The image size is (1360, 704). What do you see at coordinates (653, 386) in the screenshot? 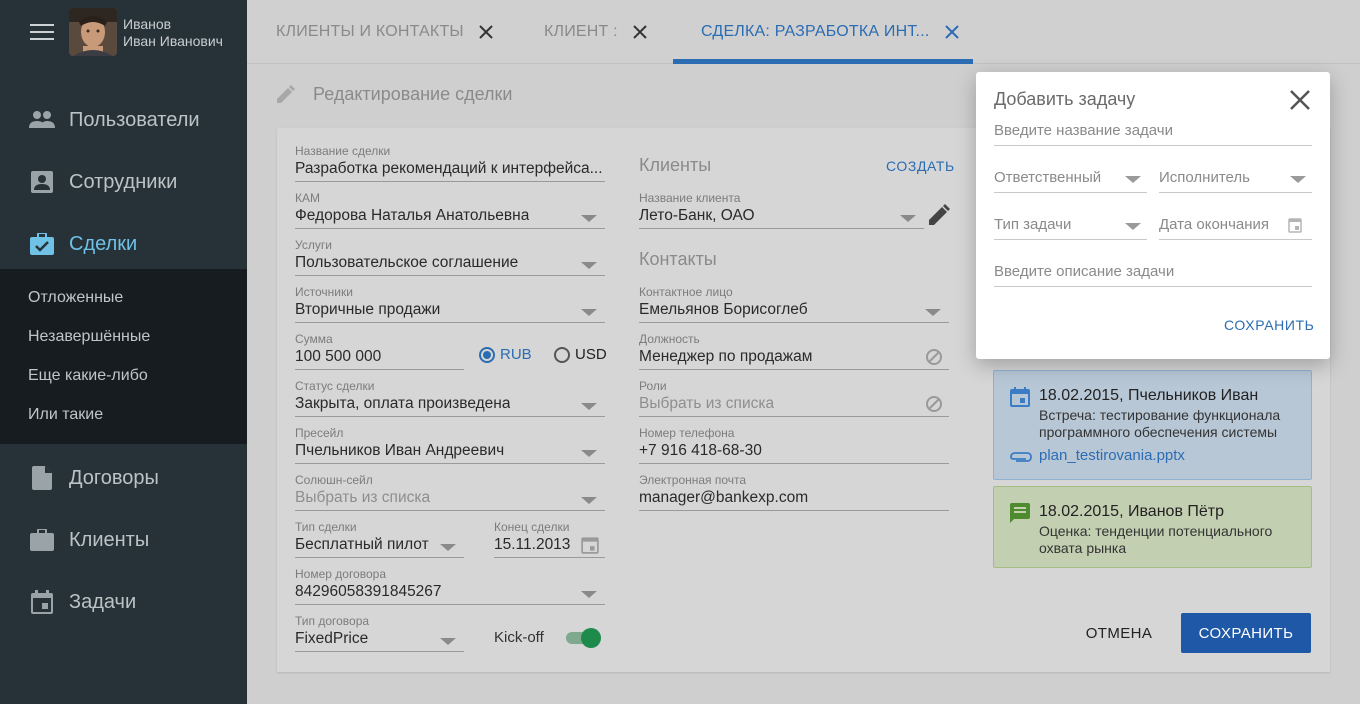
I see `field-label: Роли` at bounding box center [653, 386].